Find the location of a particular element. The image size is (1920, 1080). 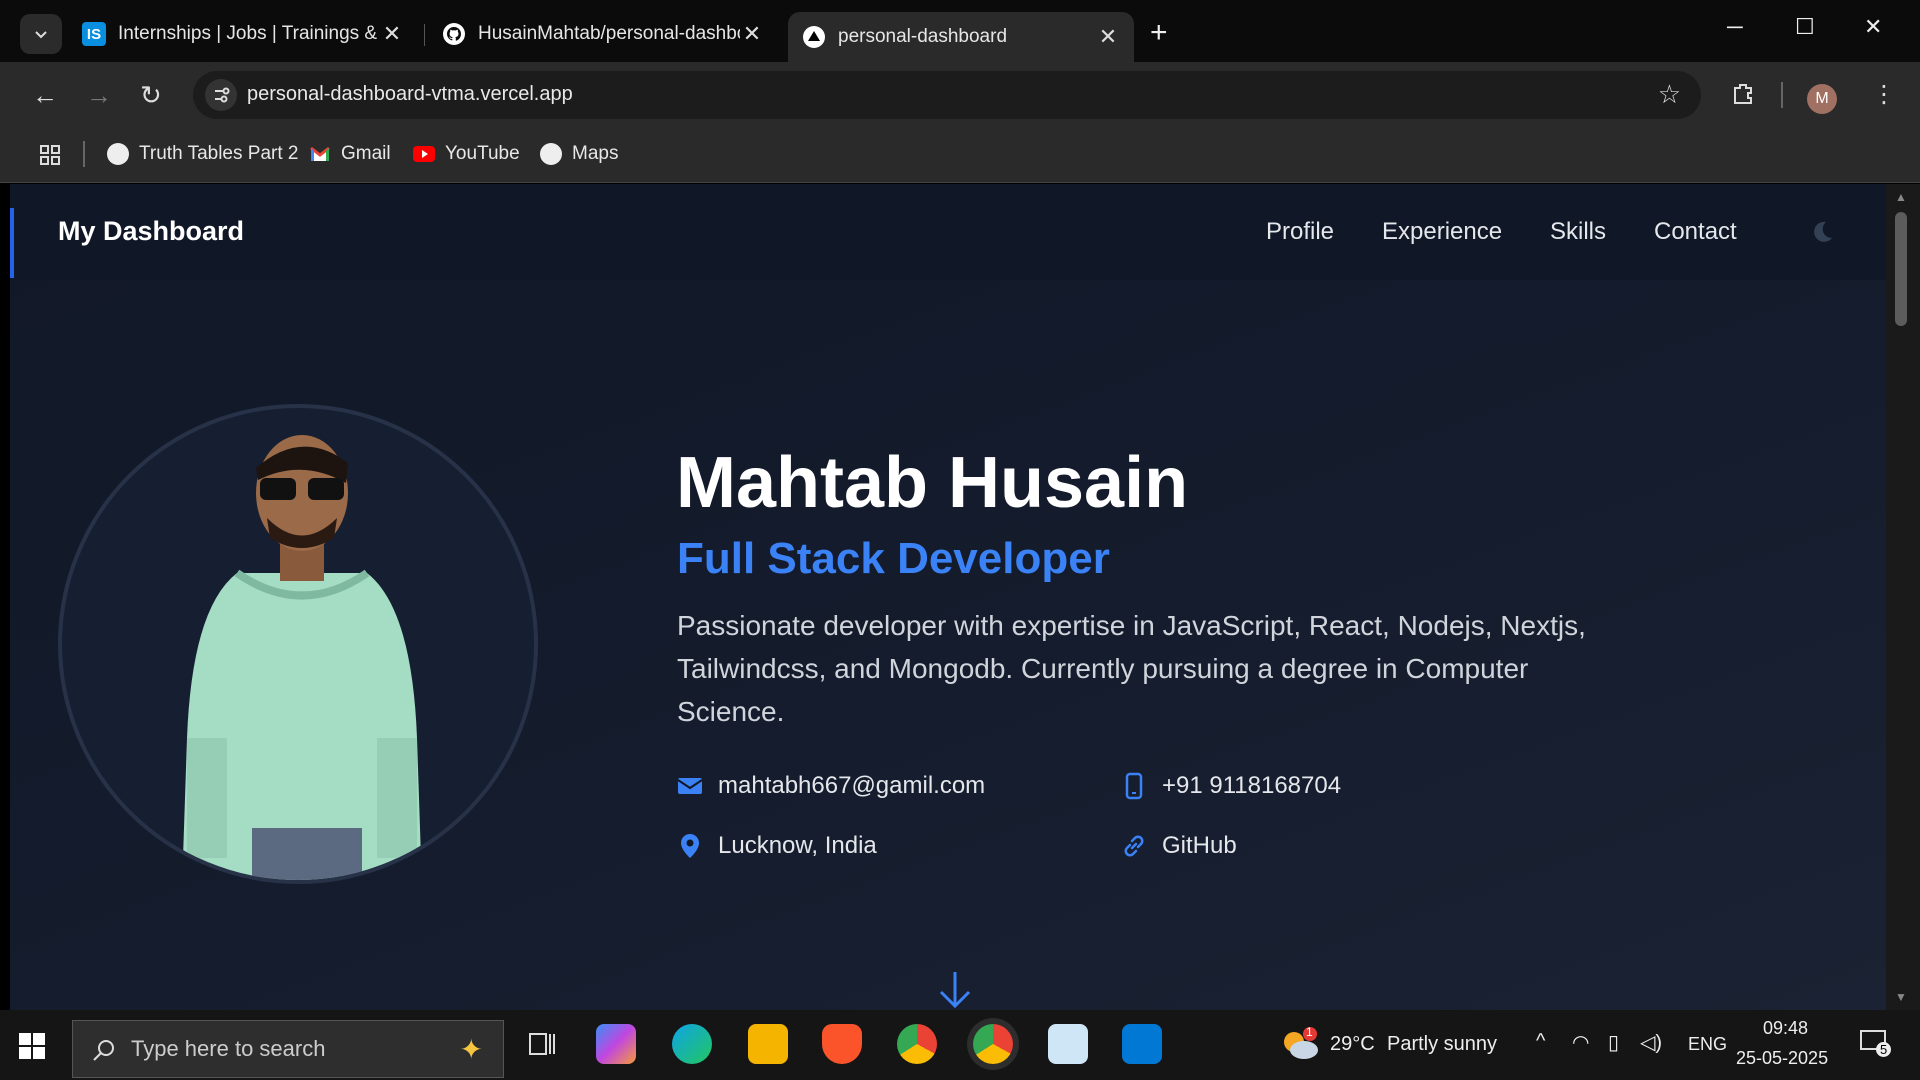

profile-name: Mahtab Husain is located at coordinates (932, 483).